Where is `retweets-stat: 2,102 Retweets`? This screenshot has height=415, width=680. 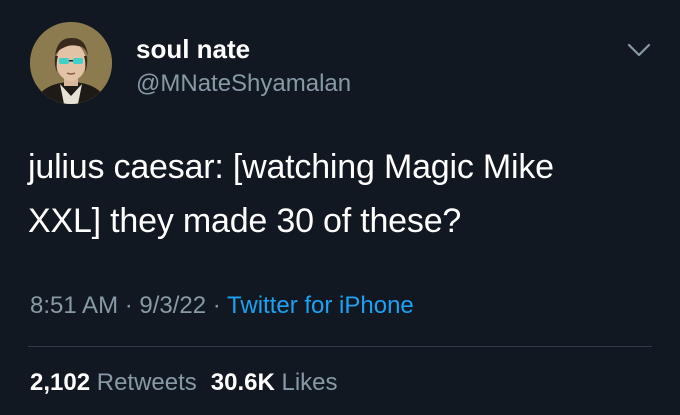
retweets-stat: 2,102 Retweets is located at coordinates (113, 382).